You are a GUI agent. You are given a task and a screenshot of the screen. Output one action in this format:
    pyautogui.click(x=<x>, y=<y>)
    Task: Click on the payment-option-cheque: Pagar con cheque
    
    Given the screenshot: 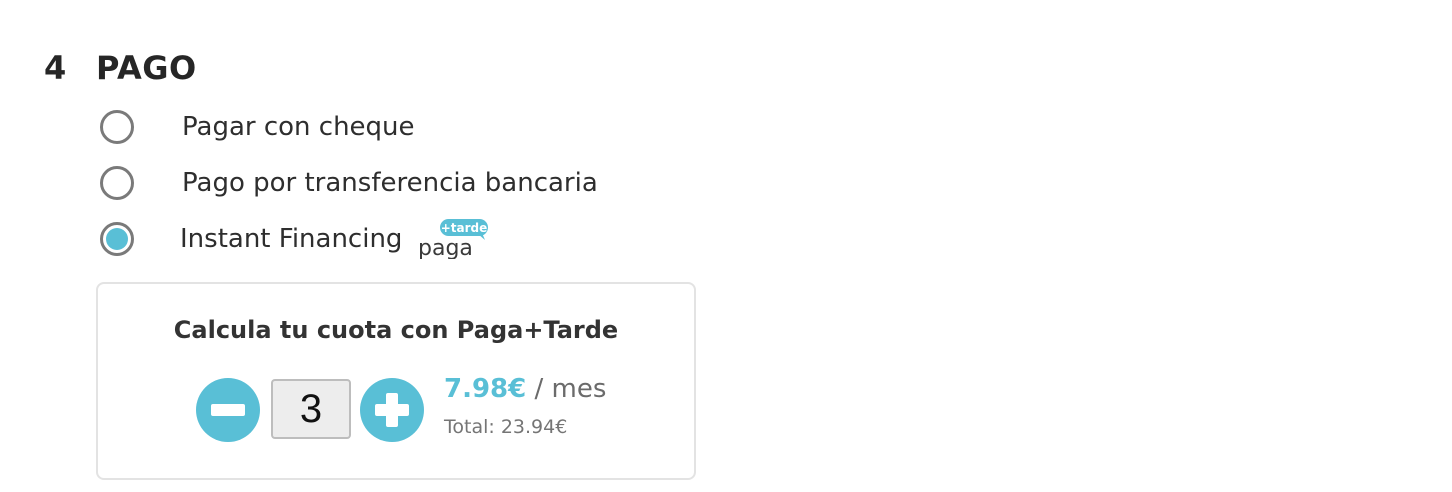 What is the action you would take?
    pyautogui.click(x=257, y=127)
    